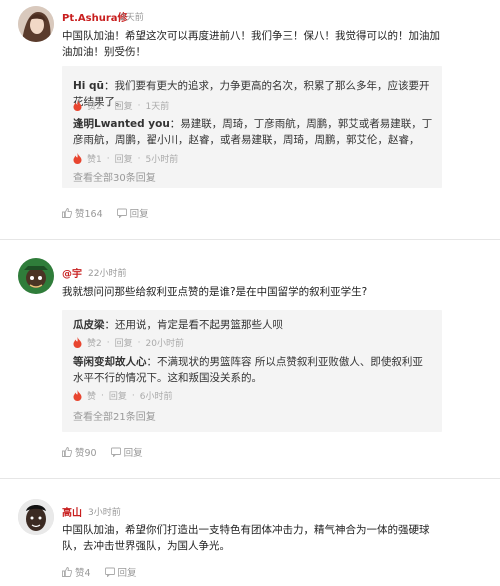 This screenshot has height=586, width=500. Describe the element at coordinates (114, 176) in the screenshot. I see `view-all-replies-link: 查看全部30条回复` at that location.